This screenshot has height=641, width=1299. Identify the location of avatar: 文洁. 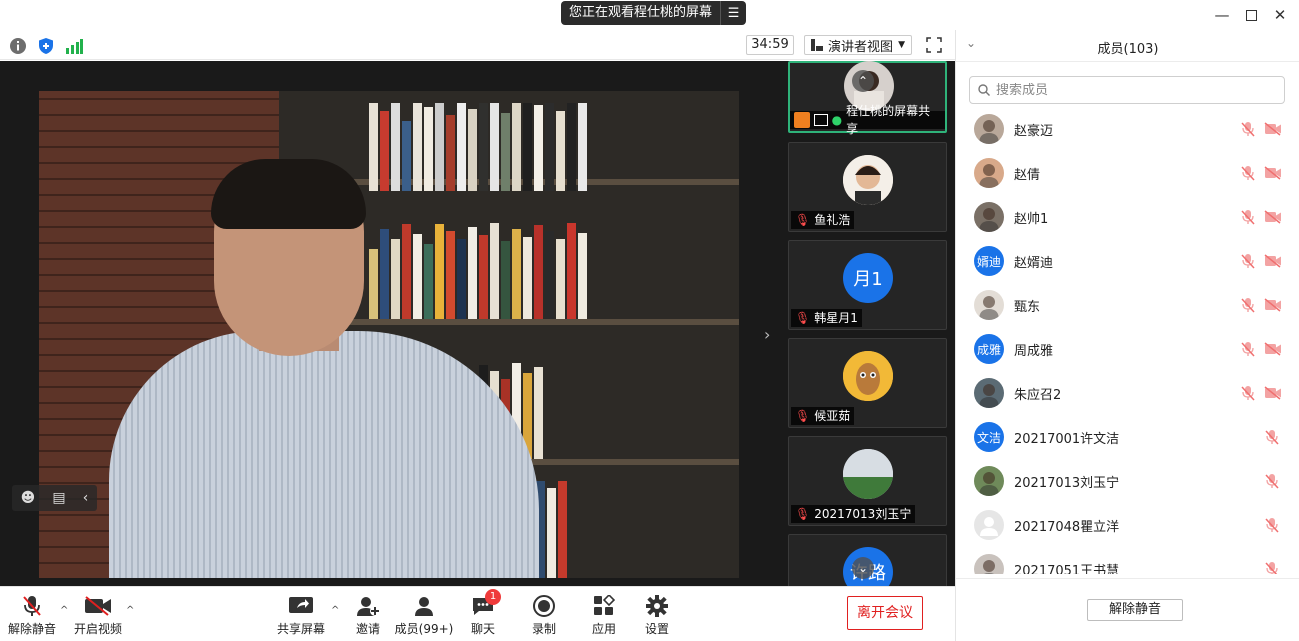
(989, 437).